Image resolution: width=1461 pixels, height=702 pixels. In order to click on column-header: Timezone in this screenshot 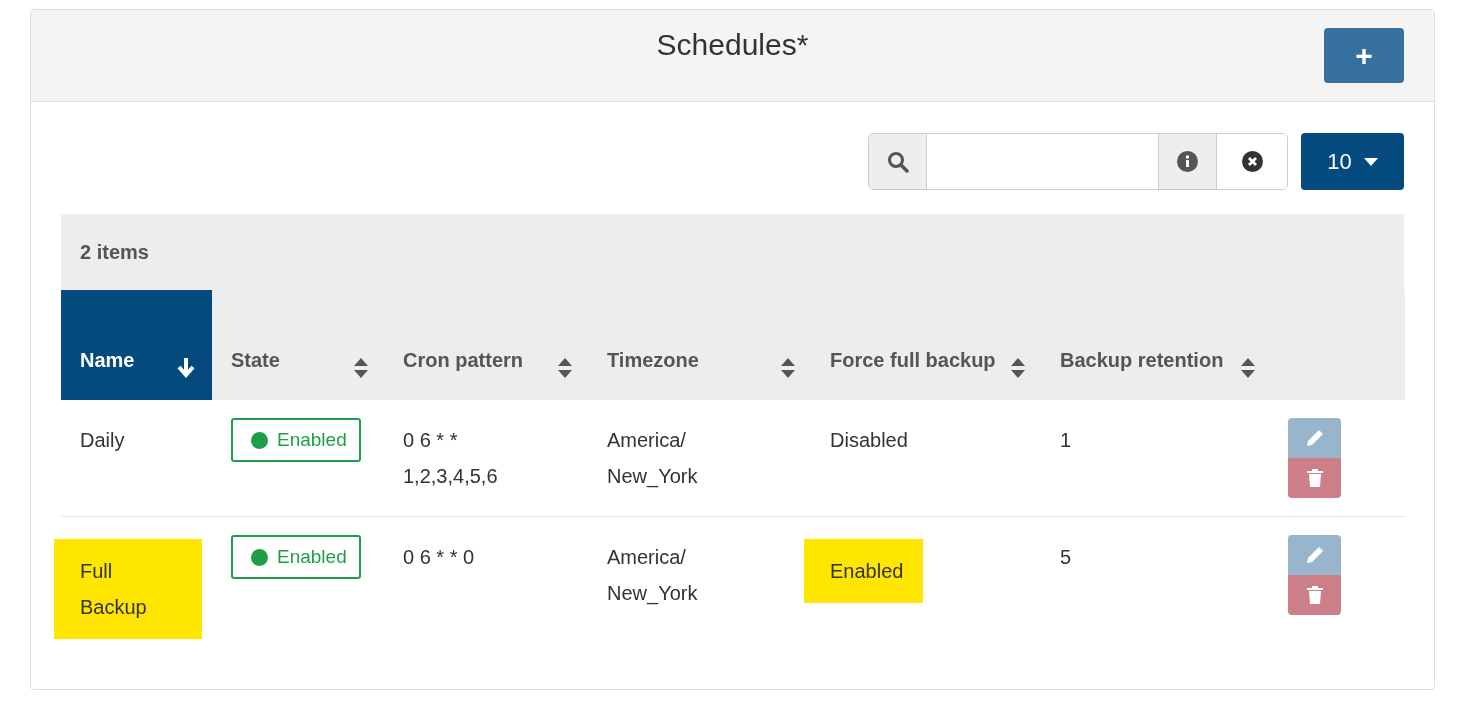, I will do `click(699, 345)`.